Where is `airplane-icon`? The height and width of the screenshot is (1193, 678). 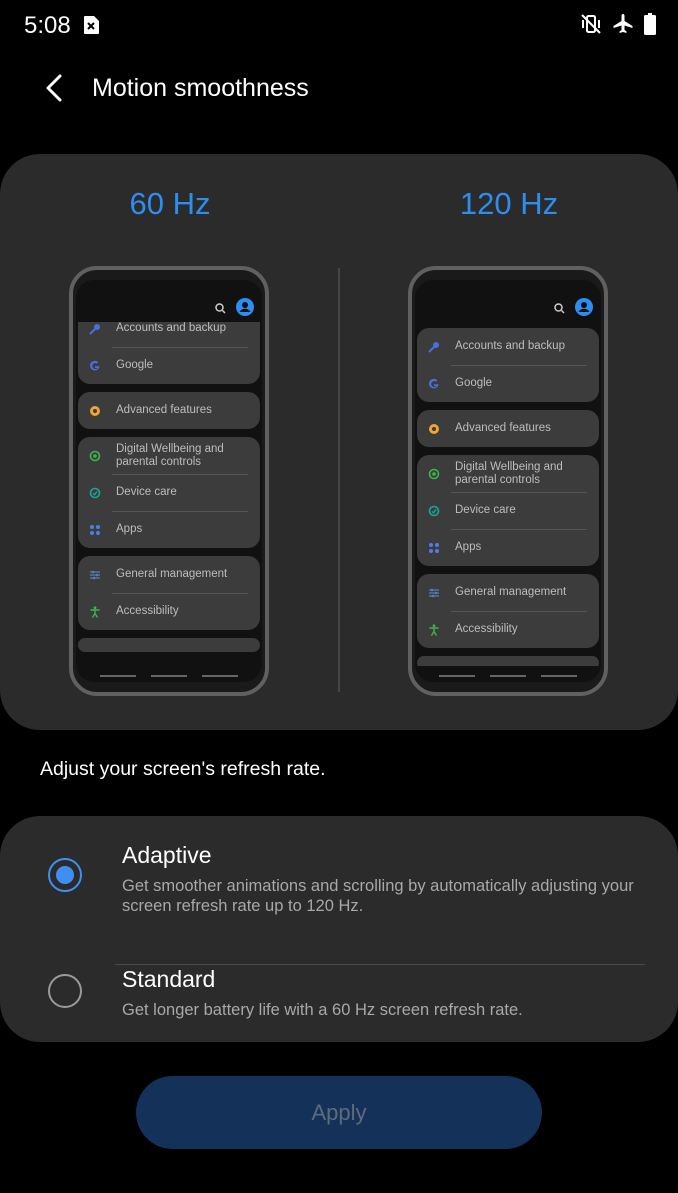
airplane-icon is located at coordinates (623, 26).